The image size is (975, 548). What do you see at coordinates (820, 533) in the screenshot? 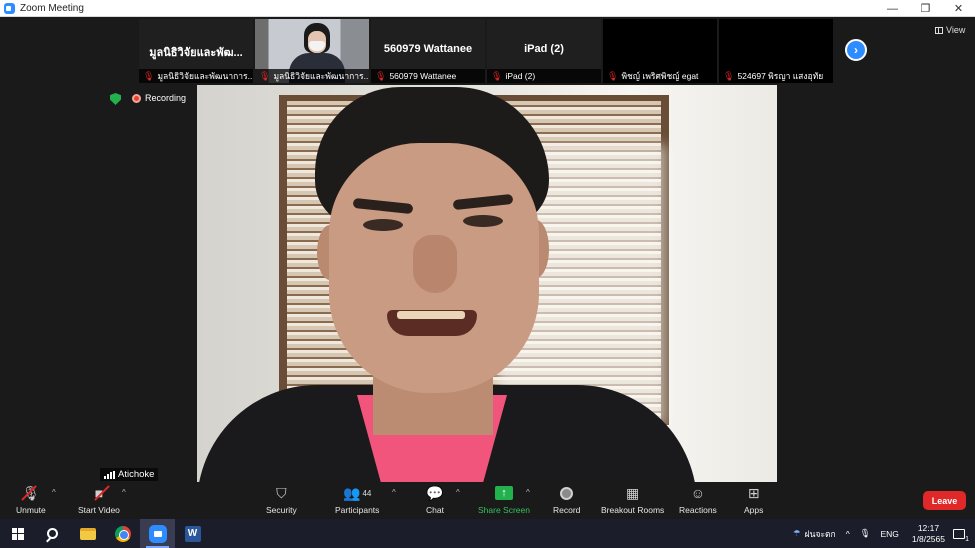
I see `weather-label: ฝนจะตก` at bounding box center [820, 533].